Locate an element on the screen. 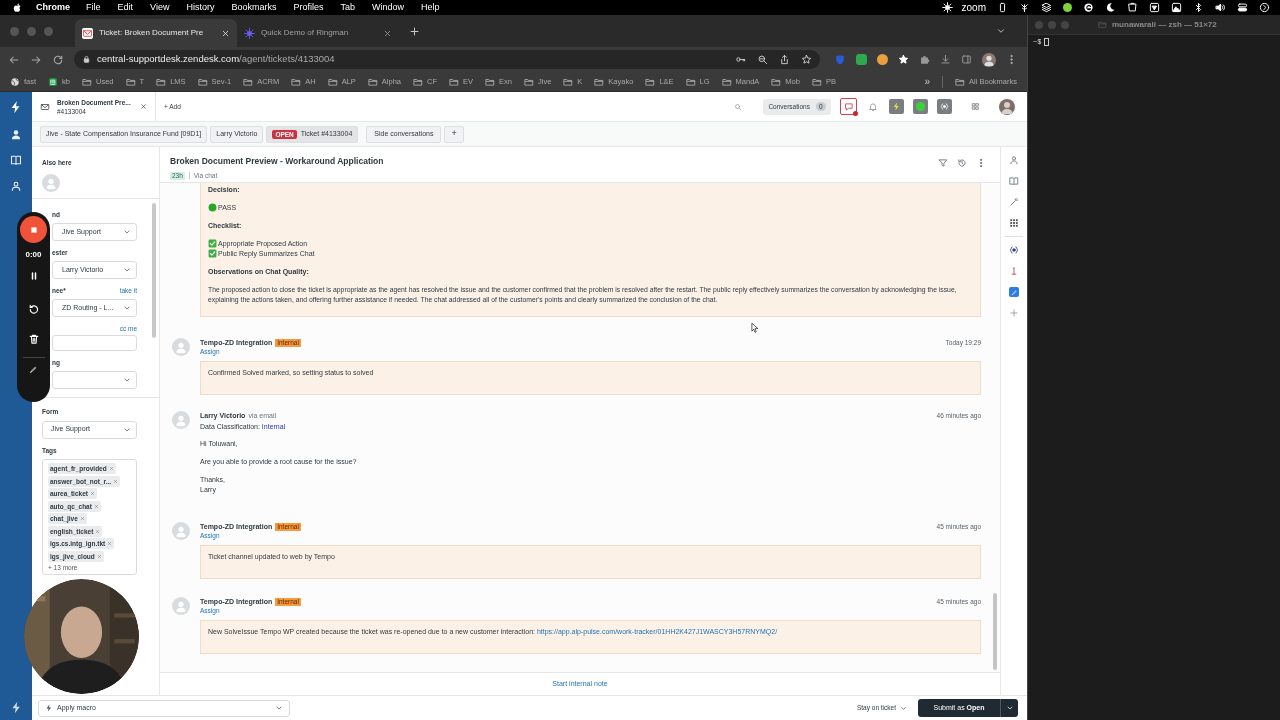 The width and height of the screenshot is (1280, 720). menu-item: View is located at coordinates (160, 7).